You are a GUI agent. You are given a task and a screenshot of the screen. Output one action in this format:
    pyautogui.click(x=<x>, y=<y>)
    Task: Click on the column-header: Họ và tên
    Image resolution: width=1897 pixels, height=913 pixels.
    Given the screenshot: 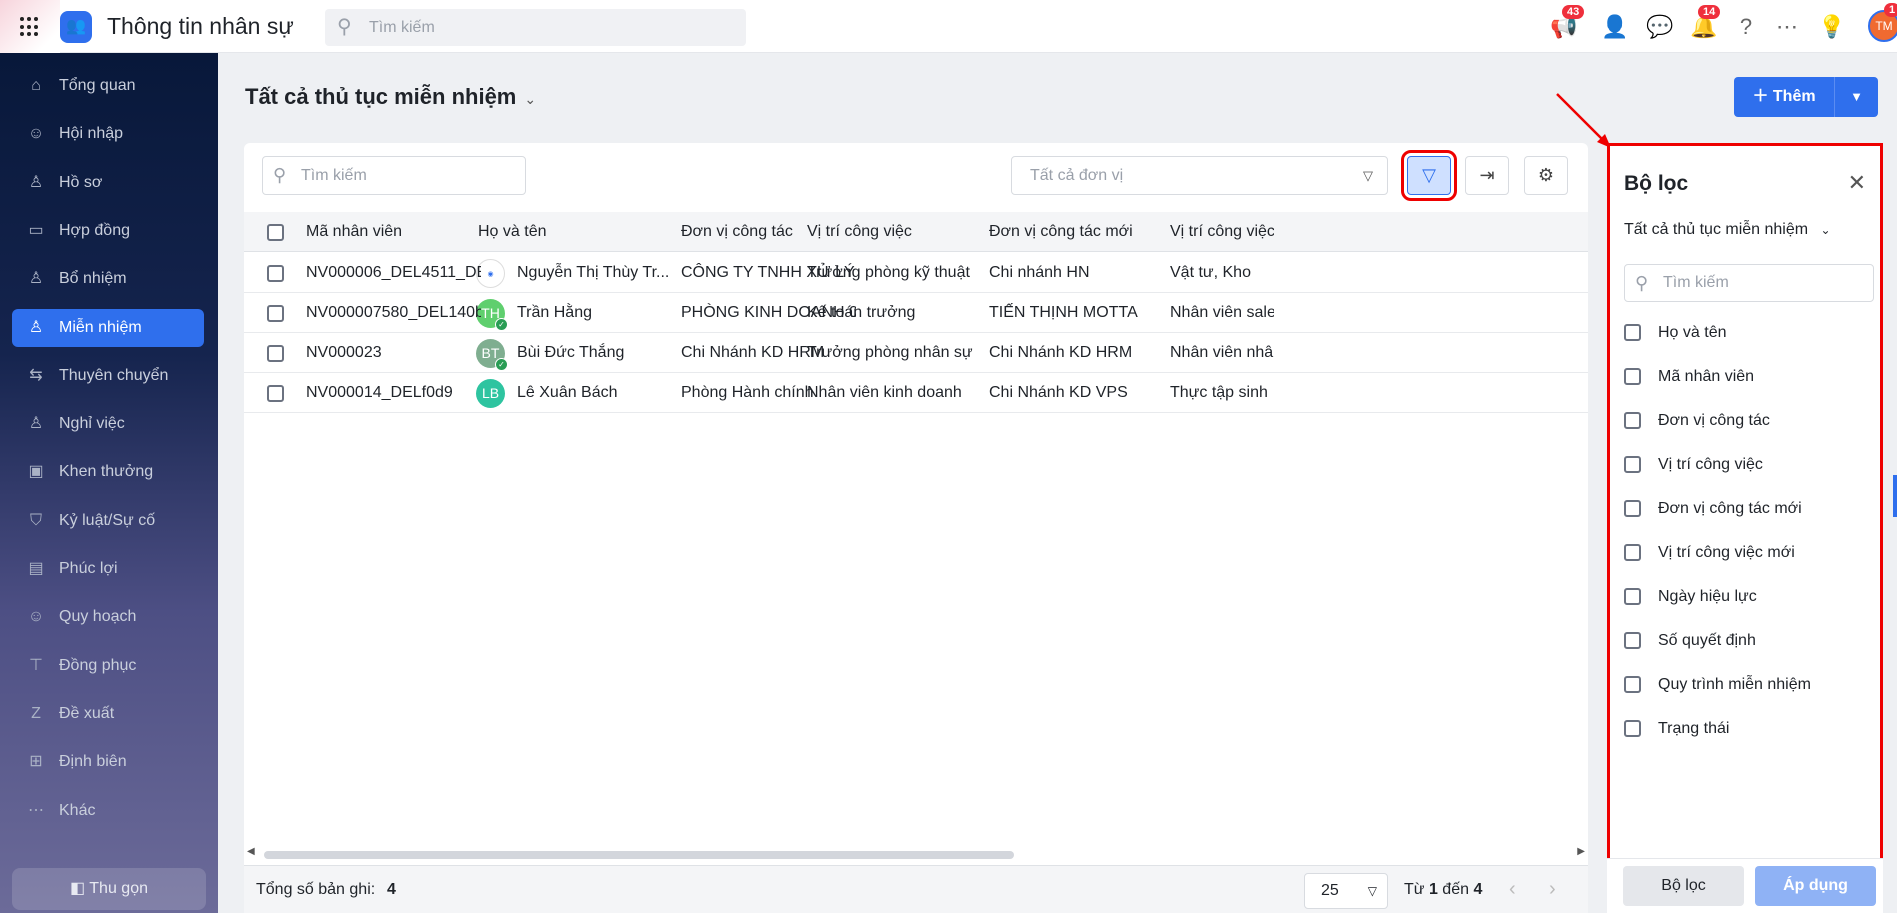 What is the action you would take?
    pyautogui.click(x=565, y=232)
    